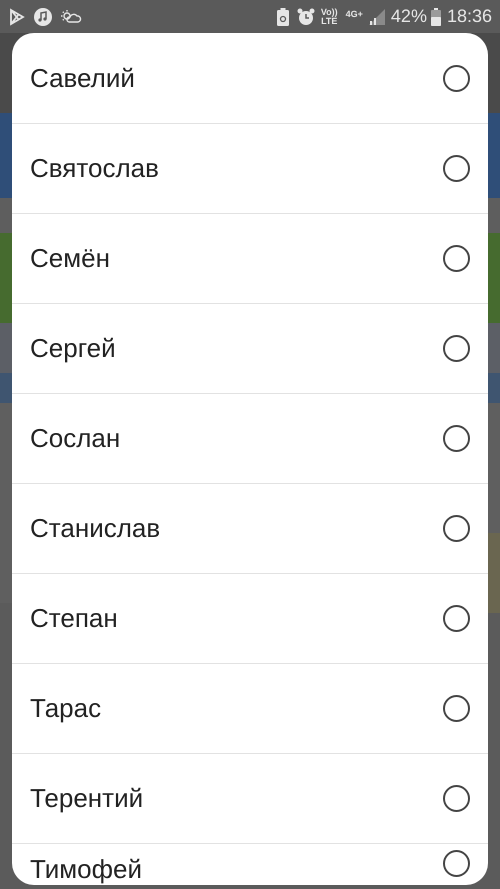  What do you see at coordinates (95, 528) in the screenshot?
I see `option-label: Станислав` at bounding box center [95, 528].